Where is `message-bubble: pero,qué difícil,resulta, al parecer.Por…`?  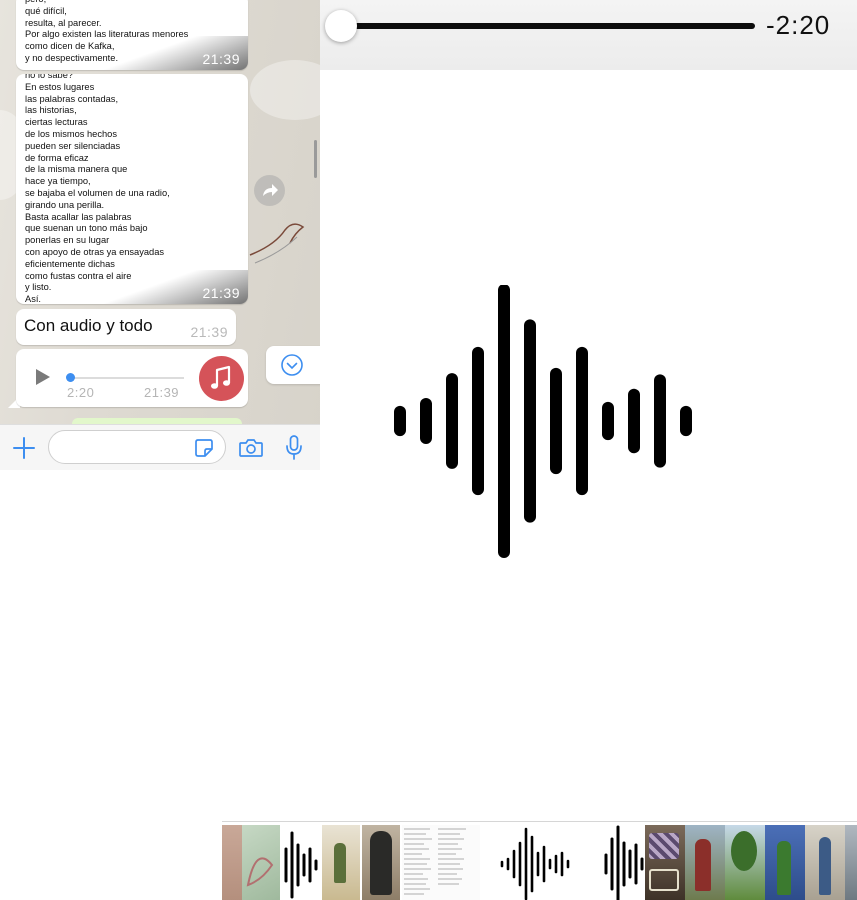 message-bubble: pero,qué difícil,resulta, al parecer.Por… is located at coordinates (132, 35).